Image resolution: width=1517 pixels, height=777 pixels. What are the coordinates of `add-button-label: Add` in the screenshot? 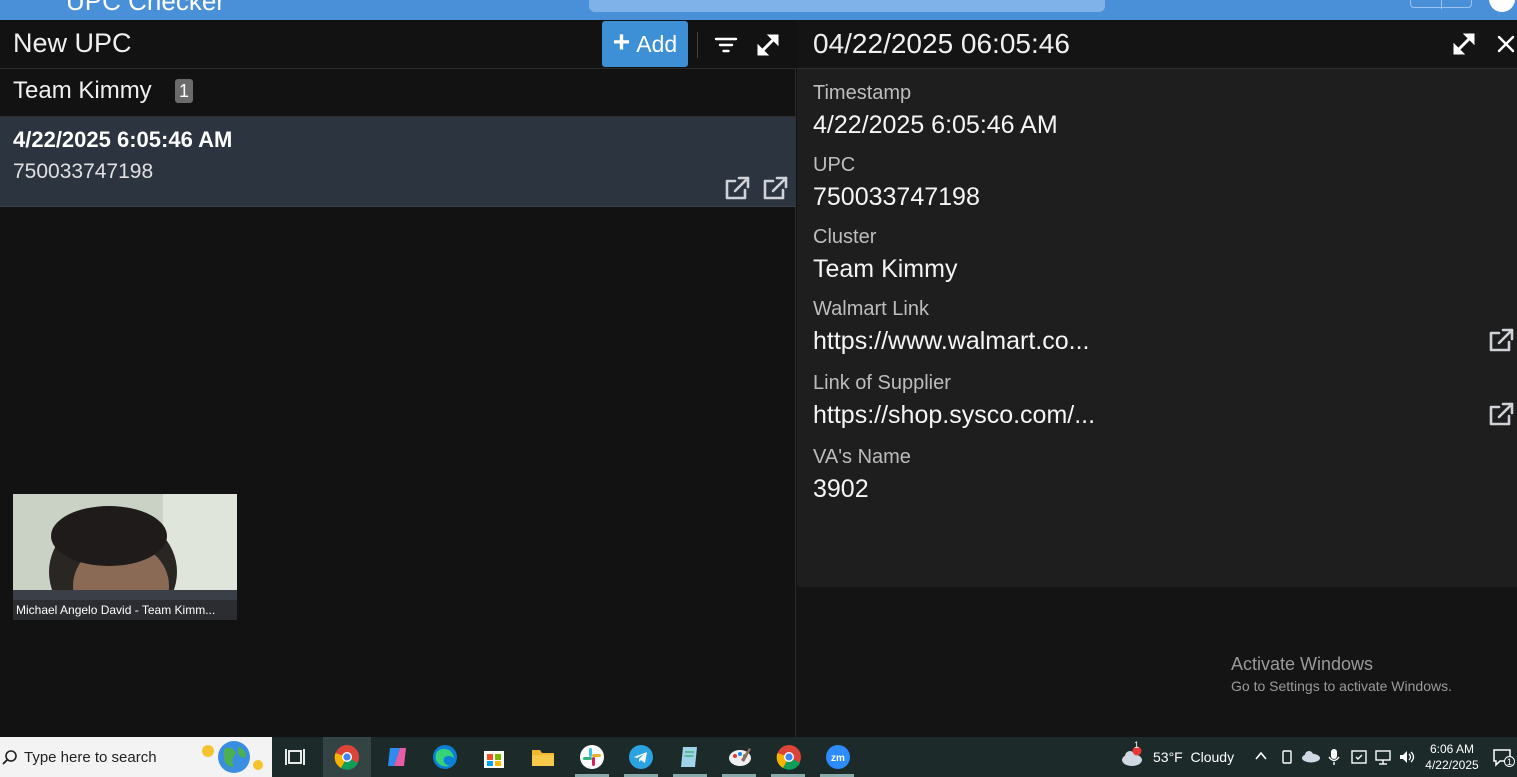 It's located at (657, 43).